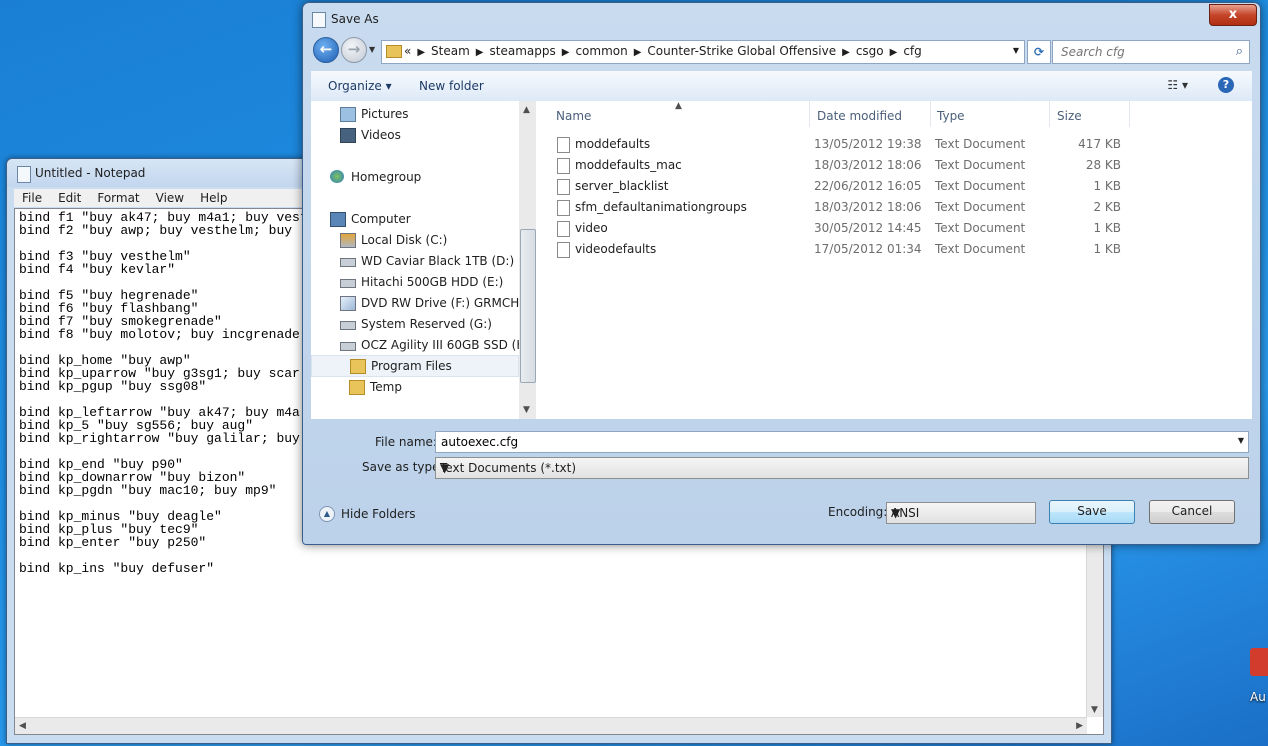 Image resolution: width=1268 pixels, height=746 pixels. What do you see at coordinates (414, 177) in the screenshot?
I see `nav-item-homegroup: Homegroup` at bounding box center [414, 177].